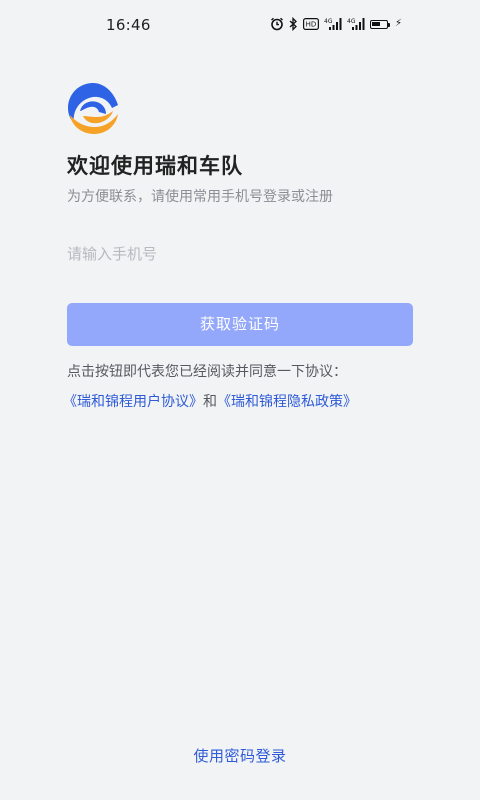  Describe the element at coordinates (328, 21) in the screenshot. I see `network-label-1: 4G` at that location.